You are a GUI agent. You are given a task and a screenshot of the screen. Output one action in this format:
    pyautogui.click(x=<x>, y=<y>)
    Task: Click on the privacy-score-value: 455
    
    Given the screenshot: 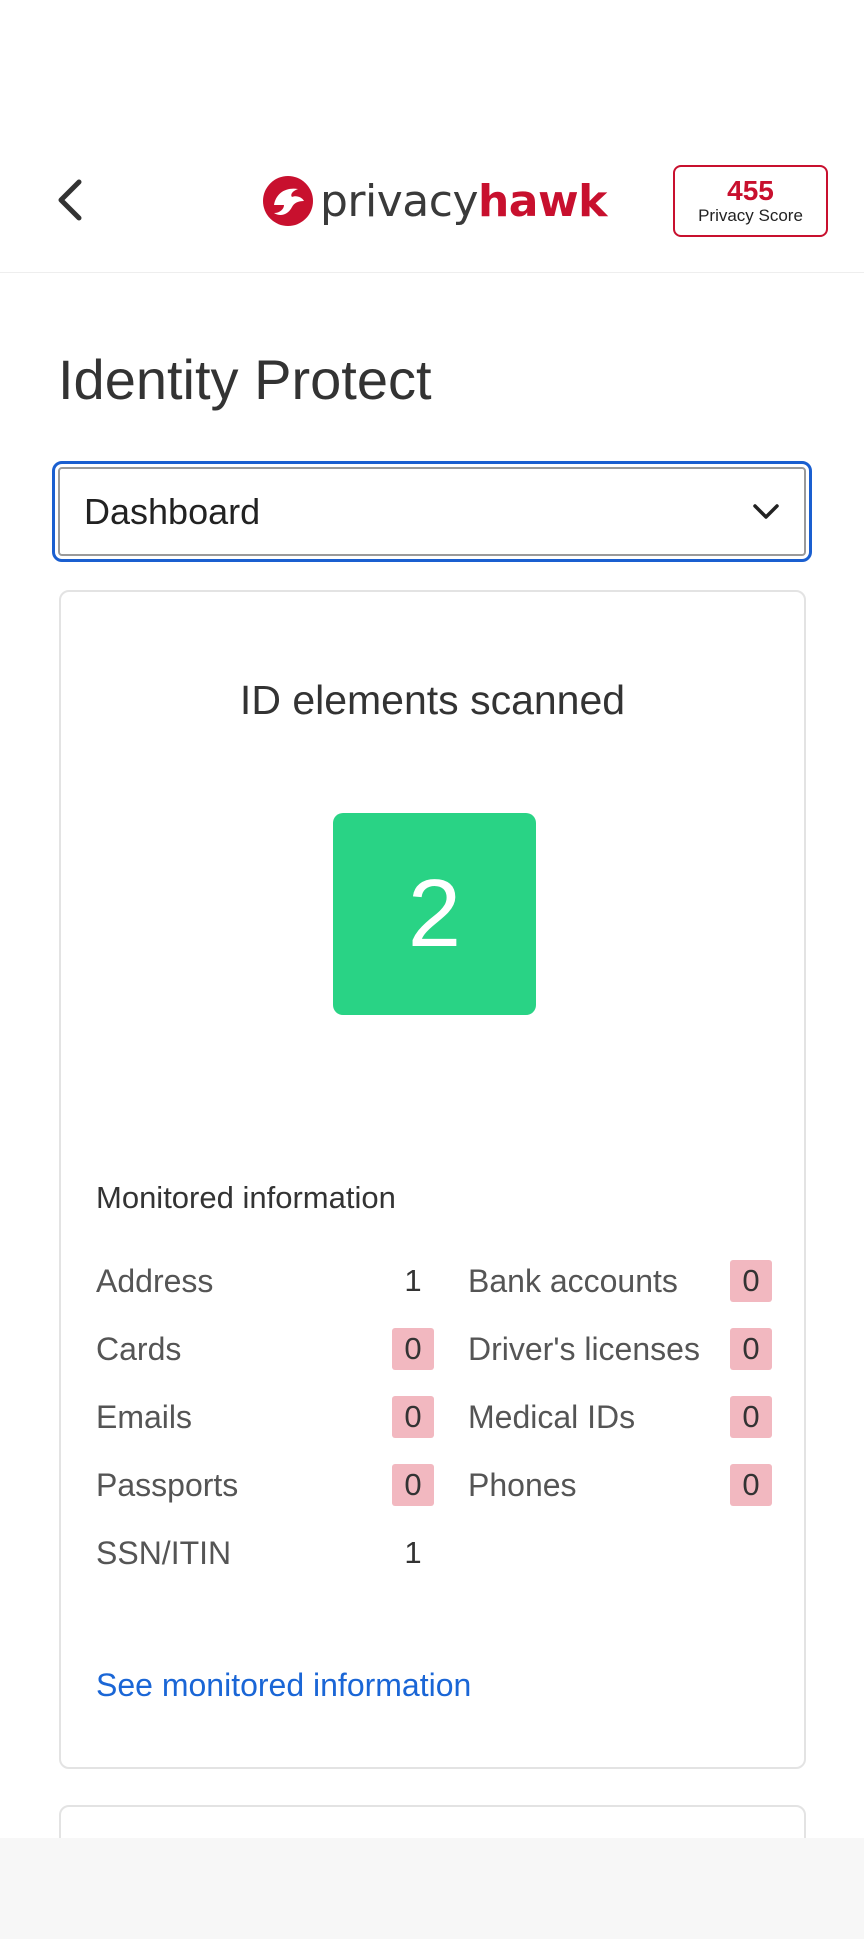 What is the action you would take?
    pyautogui.click(x=750, y=190)
    